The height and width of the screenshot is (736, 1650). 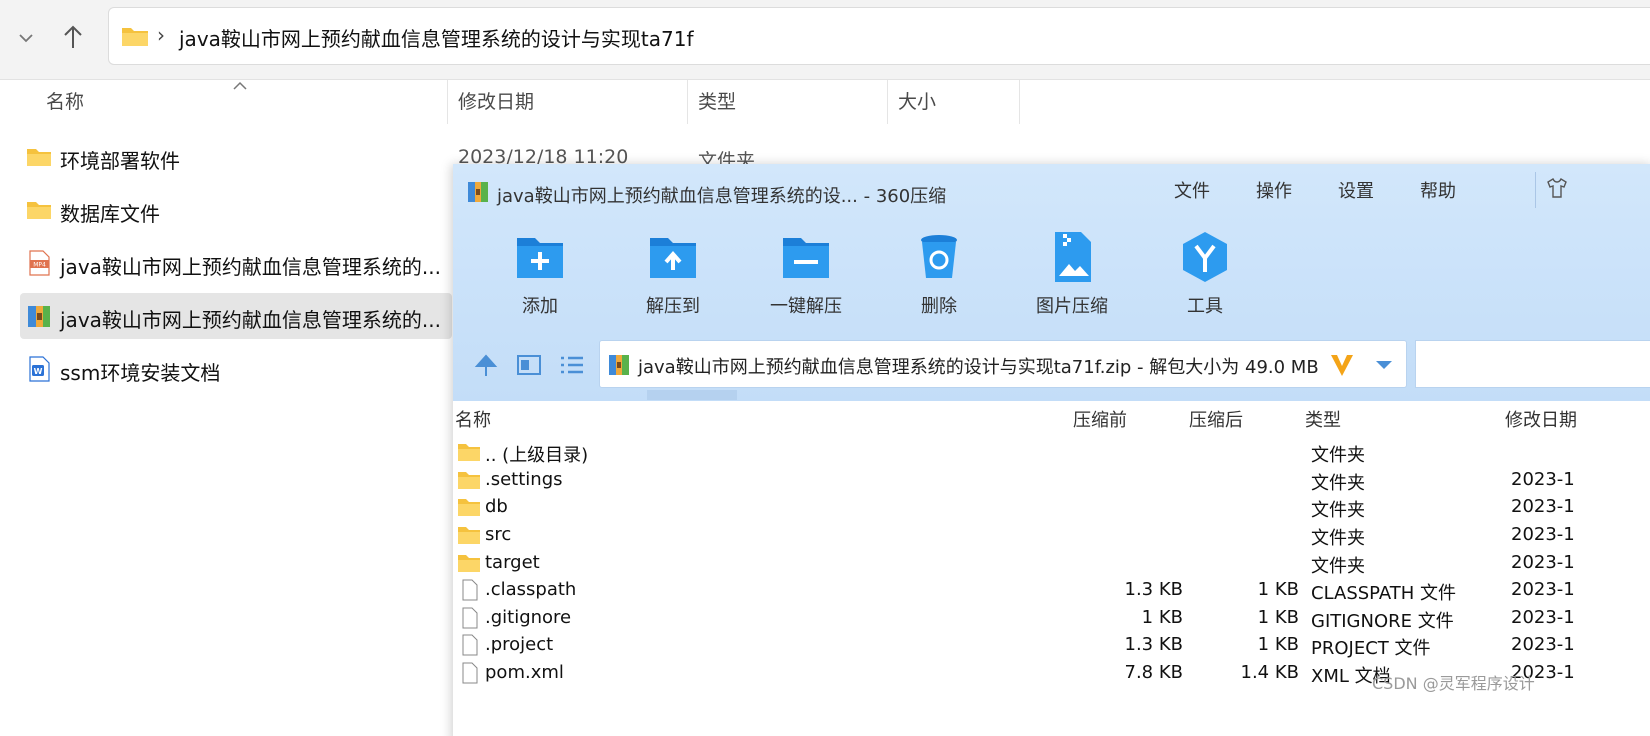 What do you see at coordinates (1051, 563) in the screenshot?
I see `table-row: target 文件夹 2023-1` at bounding box center [1051, 563].